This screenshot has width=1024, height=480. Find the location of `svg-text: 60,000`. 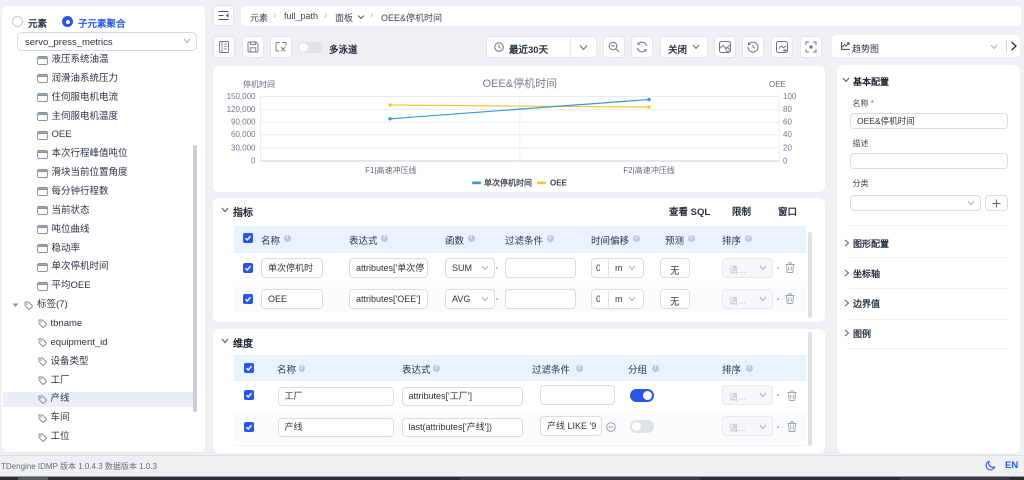

svg-text: 60,000 is located at coordinates (243, 134).